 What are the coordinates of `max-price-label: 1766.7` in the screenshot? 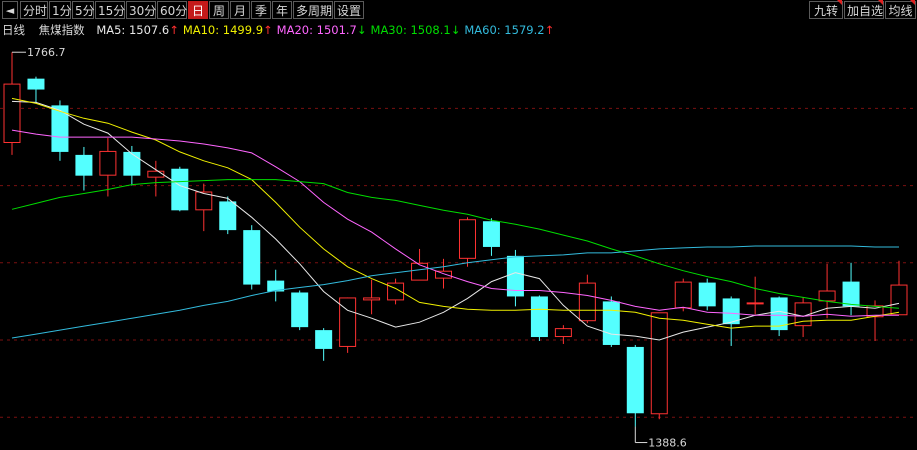 It's located at (46, 52).